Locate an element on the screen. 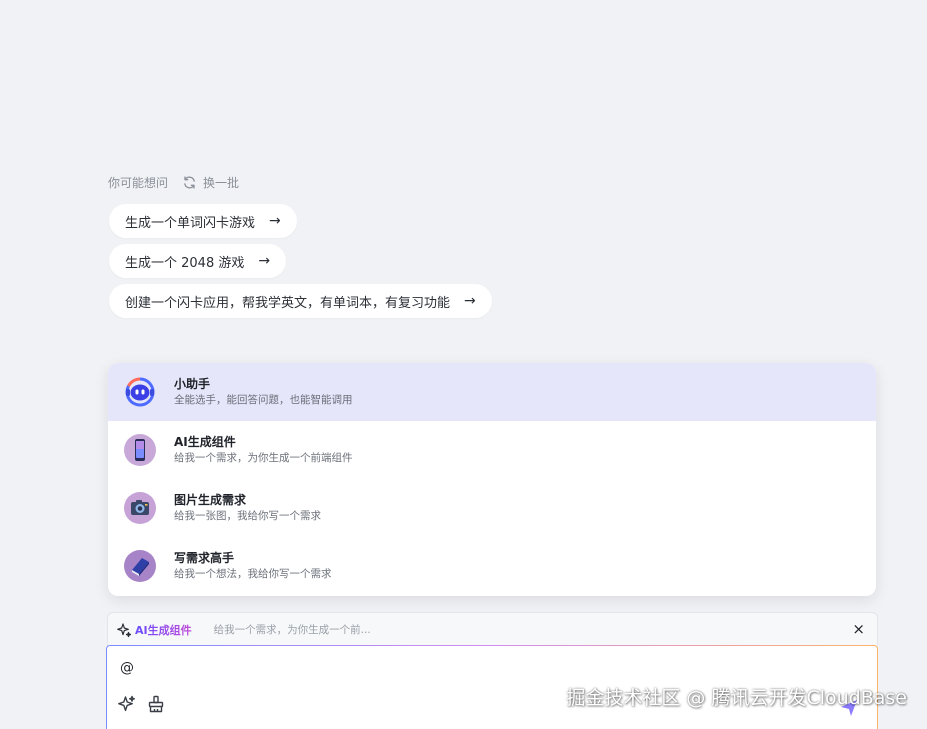  suggestions-hint: 你可能想问 is located at coordinates (138, 183).